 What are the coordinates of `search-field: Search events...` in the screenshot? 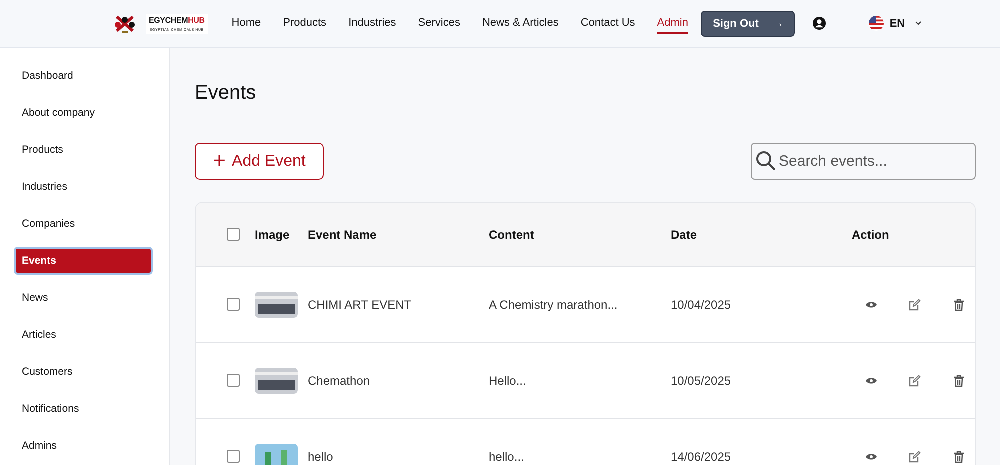 It's located at (863, 161).